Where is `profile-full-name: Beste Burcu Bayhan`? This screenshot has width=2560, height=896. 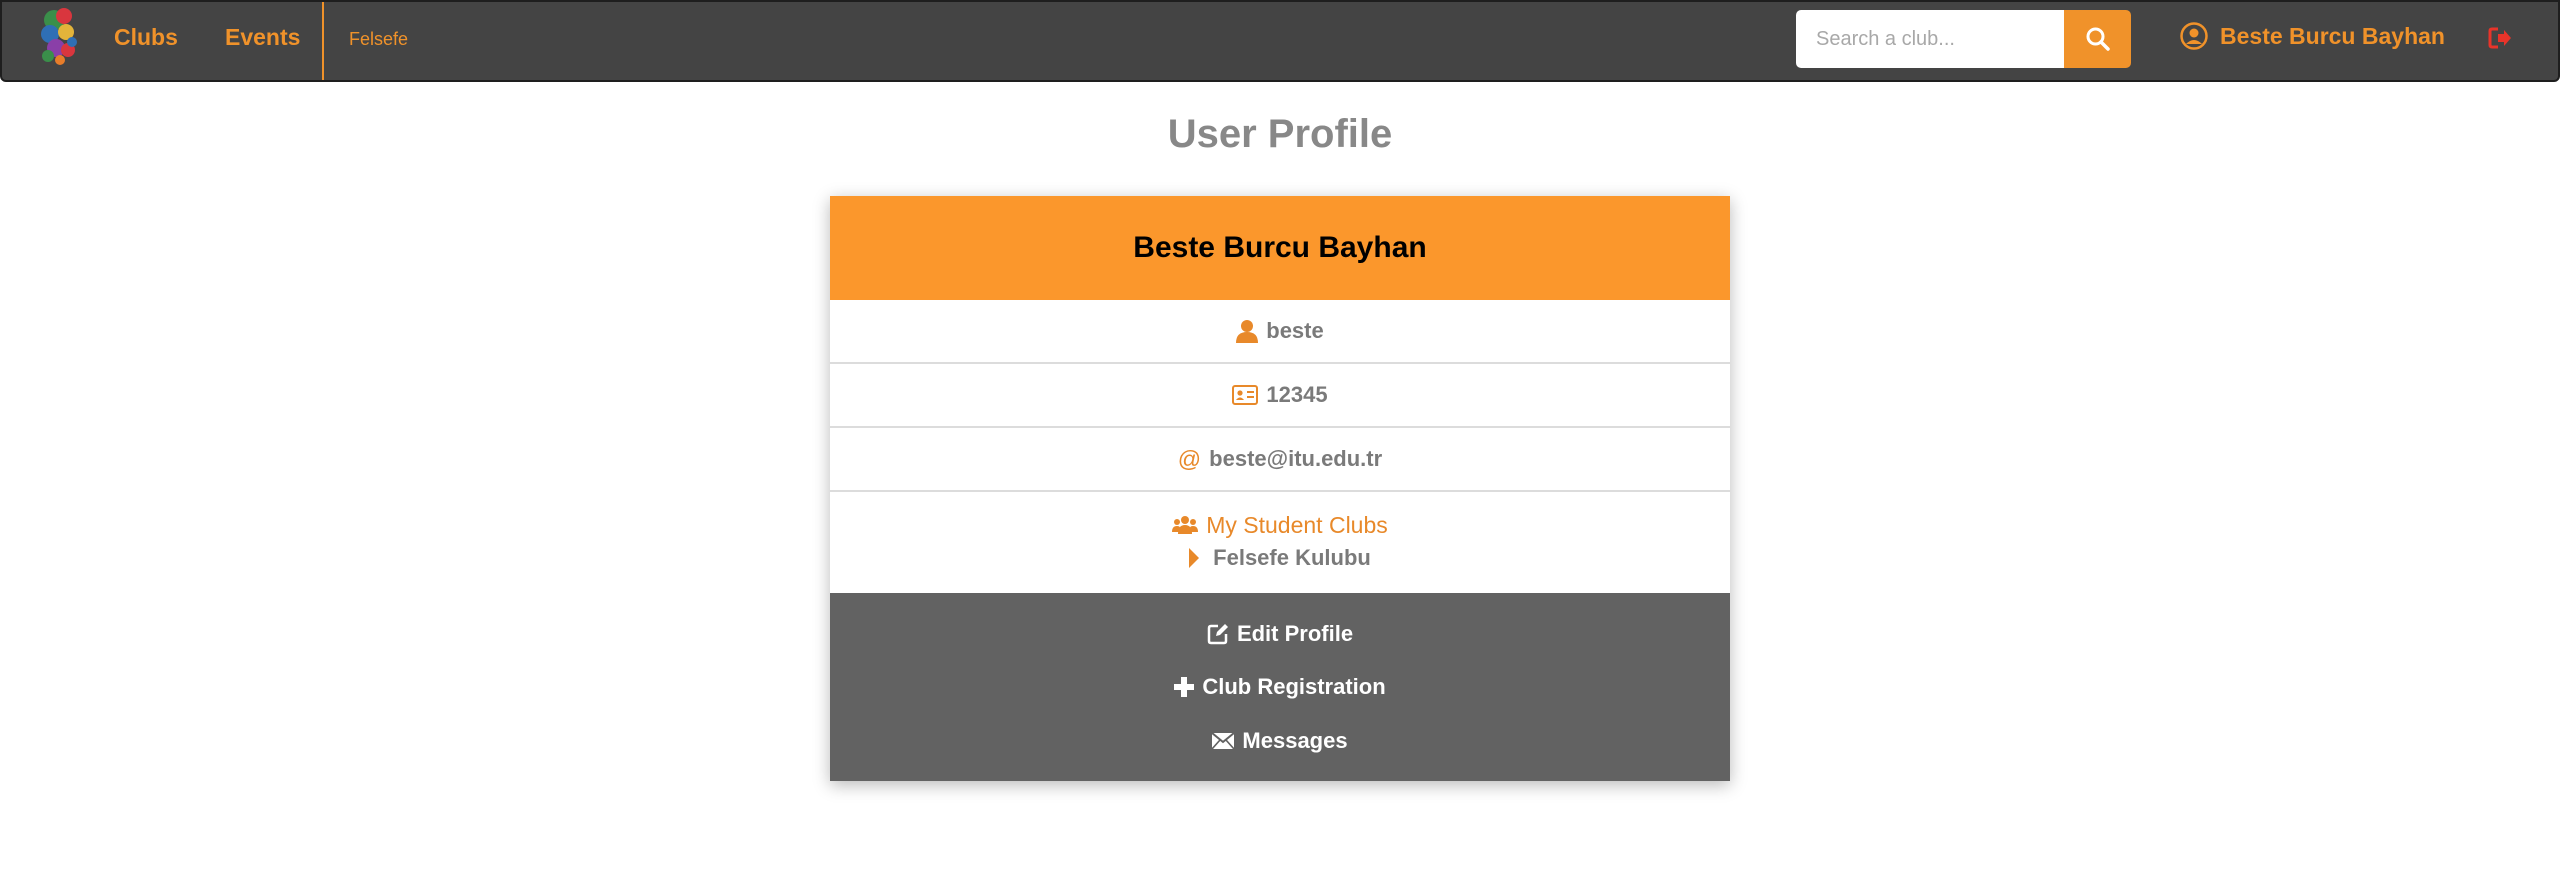
profile-full-name: Beste Burcu Bayhan is located at coordinates (1280, 248).